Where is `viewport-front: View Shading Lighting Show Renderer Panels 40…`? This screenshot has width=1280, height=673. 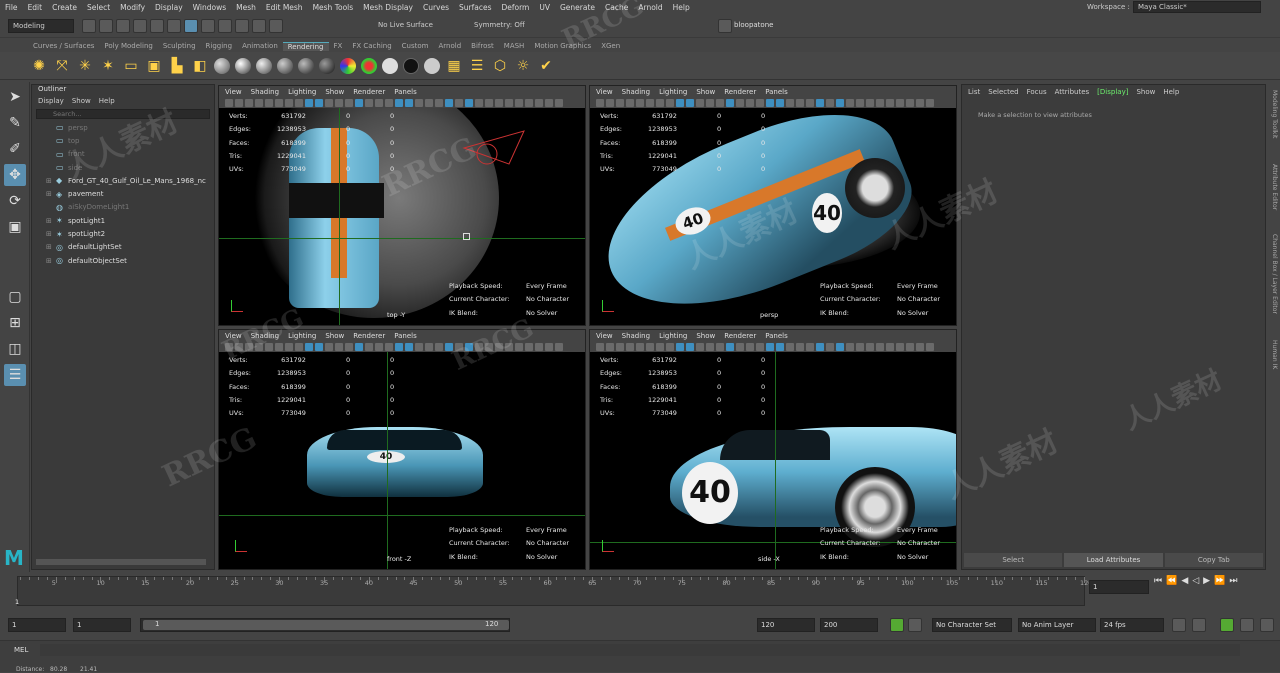
viewport-front: View Shading Lighting Show Renderer Panels 40… is located at coordinates (402, 449).